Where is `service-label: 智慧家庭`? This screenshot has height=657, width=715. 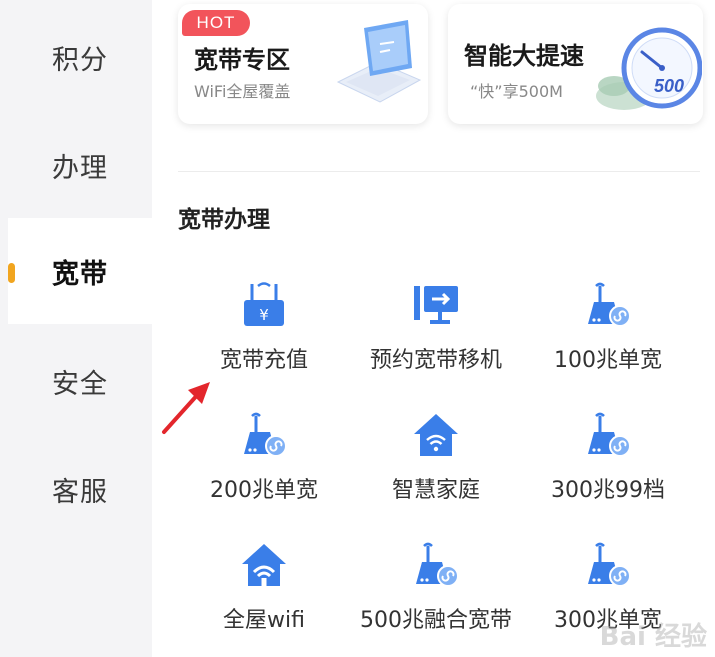
service-label: 智慧家庭 is located at coordinates (435, 490).